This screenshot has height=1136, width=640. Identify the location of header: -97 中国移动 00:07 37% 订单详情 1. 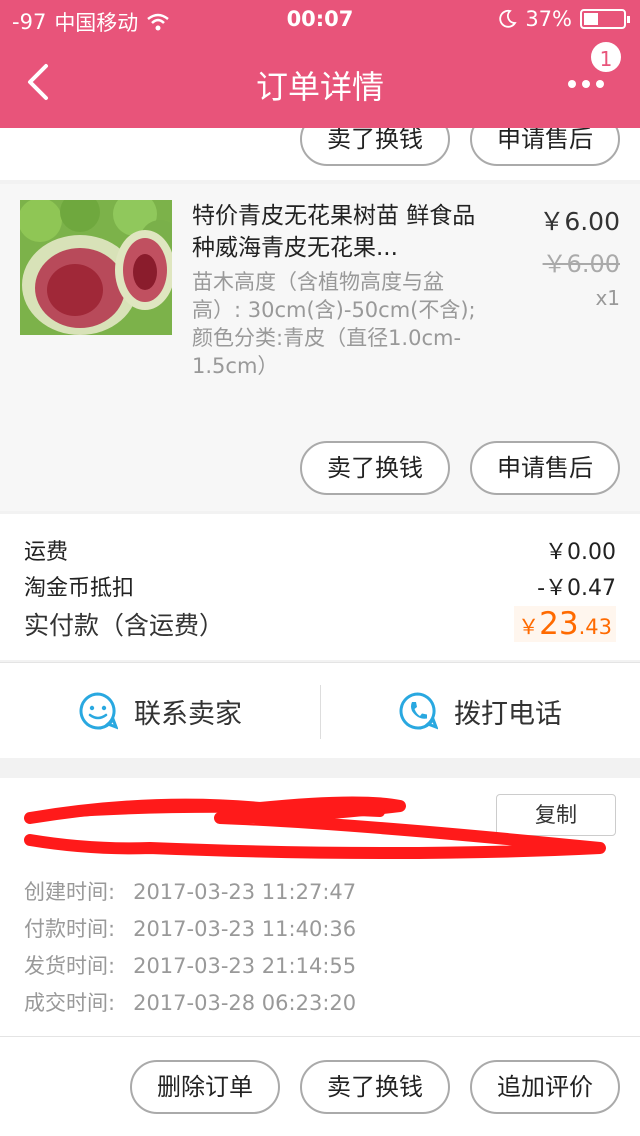
(320, 64).